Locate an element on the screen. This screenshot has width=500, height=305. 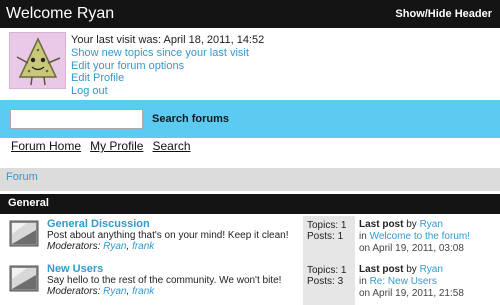
show-new-topics-link: Show new topics since your last visit is located at coordinates (160, 53).